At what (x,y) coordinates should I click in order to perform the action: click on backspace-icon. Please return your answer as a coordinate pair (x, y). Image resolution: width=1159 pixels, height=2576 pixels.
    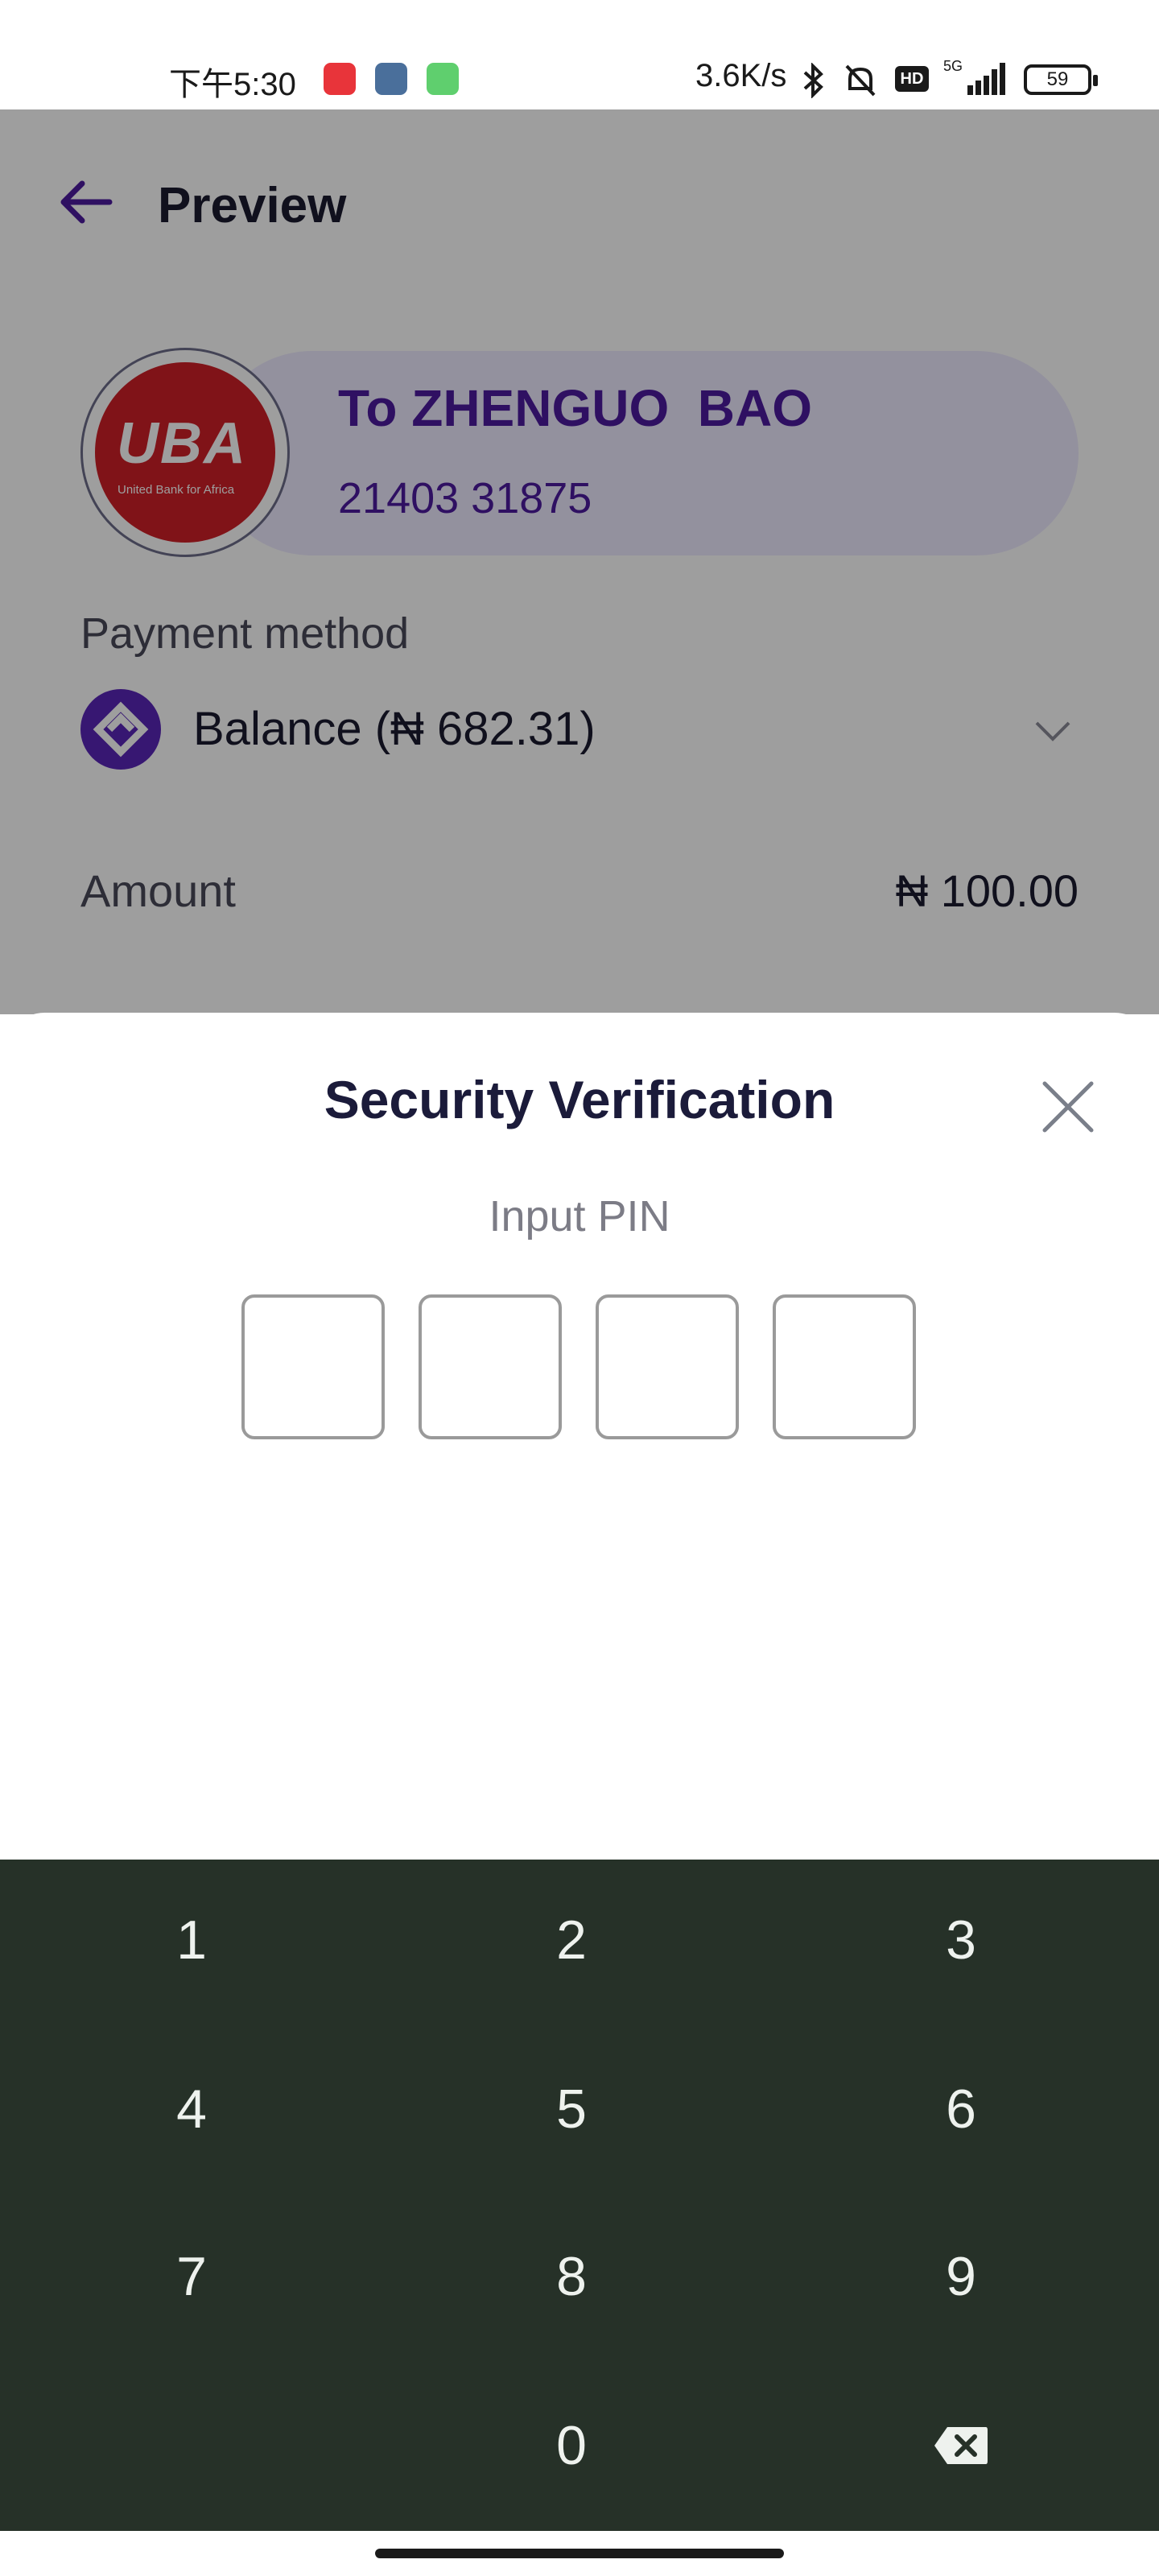
    Looking at the image, I should click on (961, 2445).